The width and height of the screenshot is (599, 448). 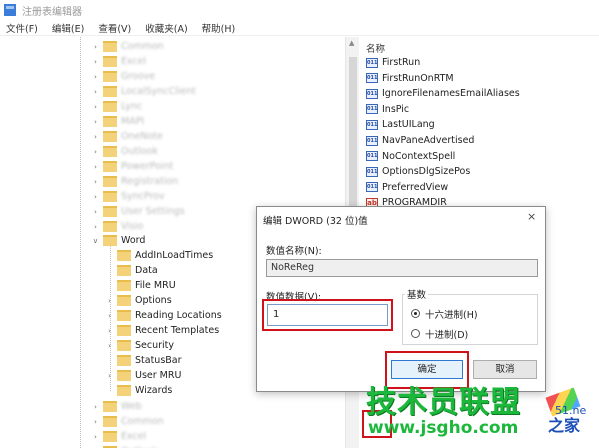 What do you see at coordinates (123, 76) in the screenshot?
I see `tree-node-blurred: › Groove` at bounding box center [123, 76].